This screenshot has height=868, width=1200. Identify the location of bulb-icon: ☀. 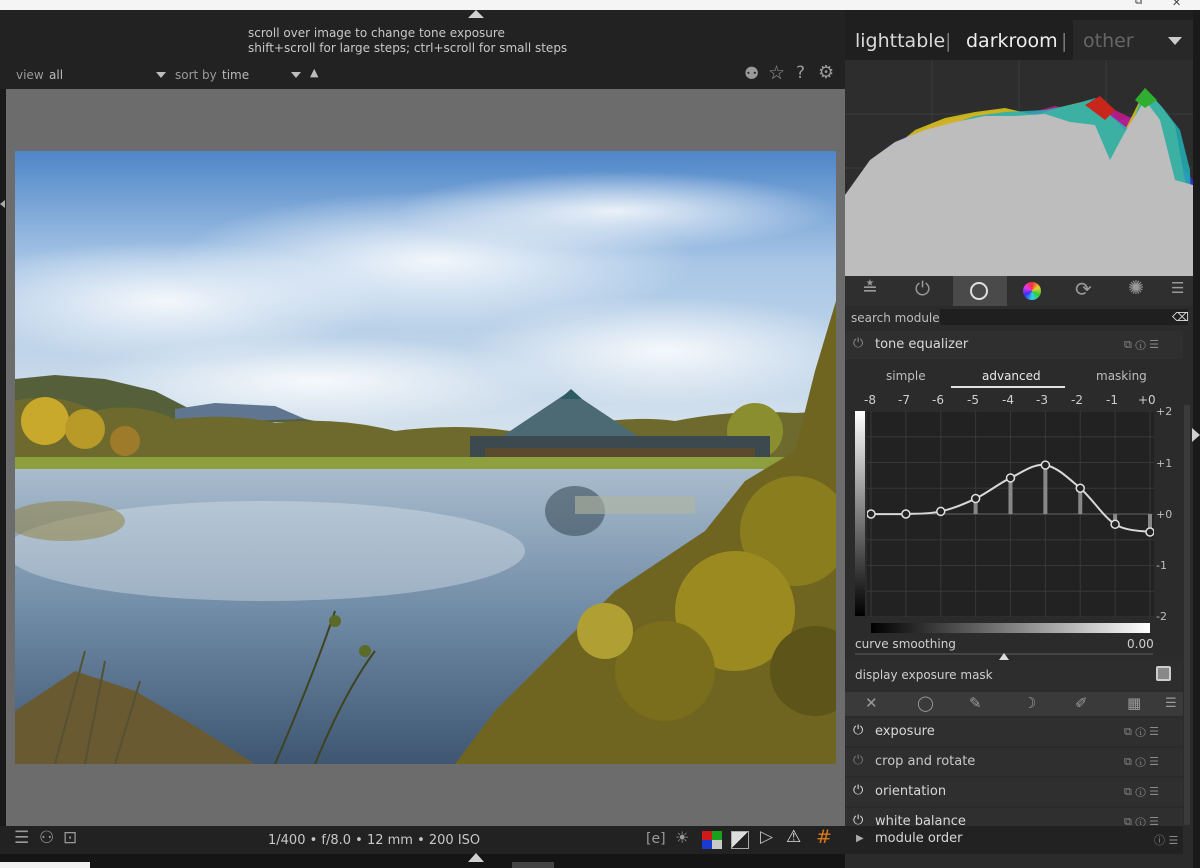
(682, 838).